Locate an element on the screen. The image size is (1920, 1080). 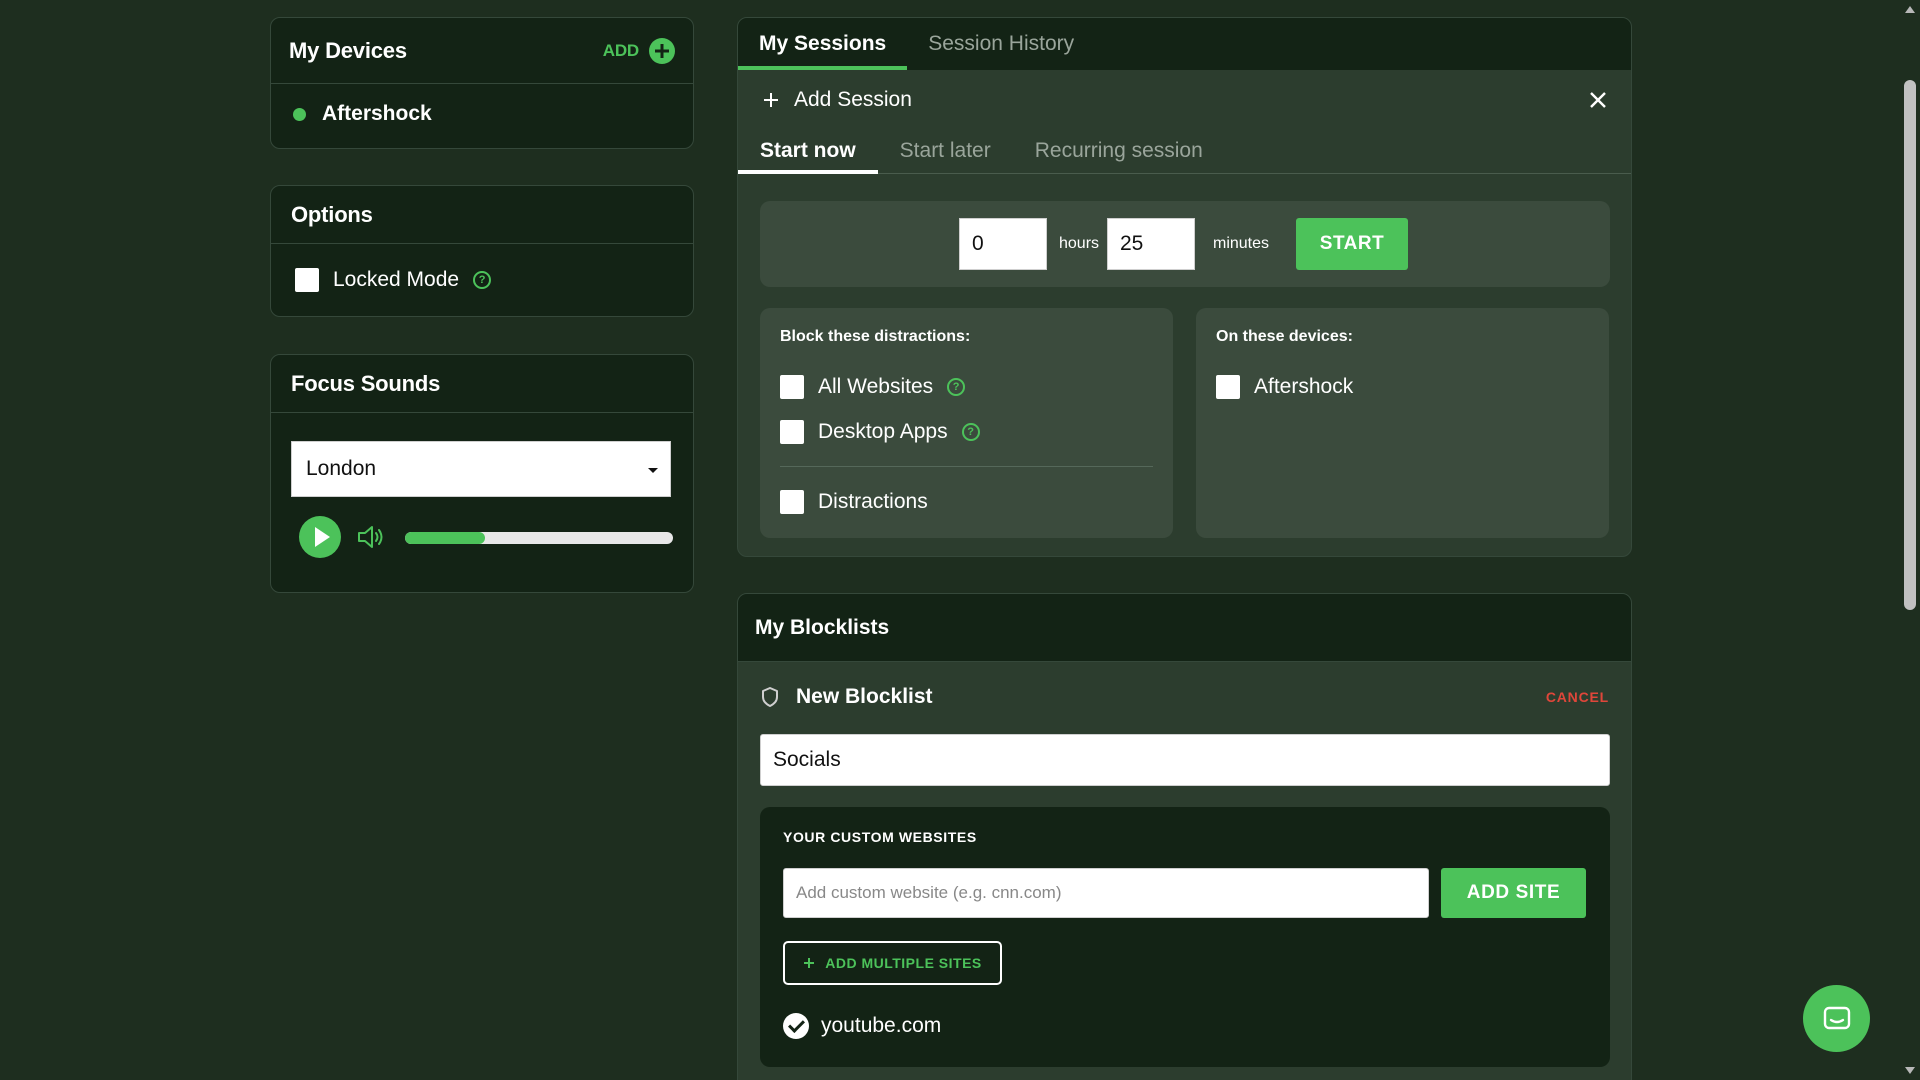
all-websites-checkbox is located at coordinates (792, 386).